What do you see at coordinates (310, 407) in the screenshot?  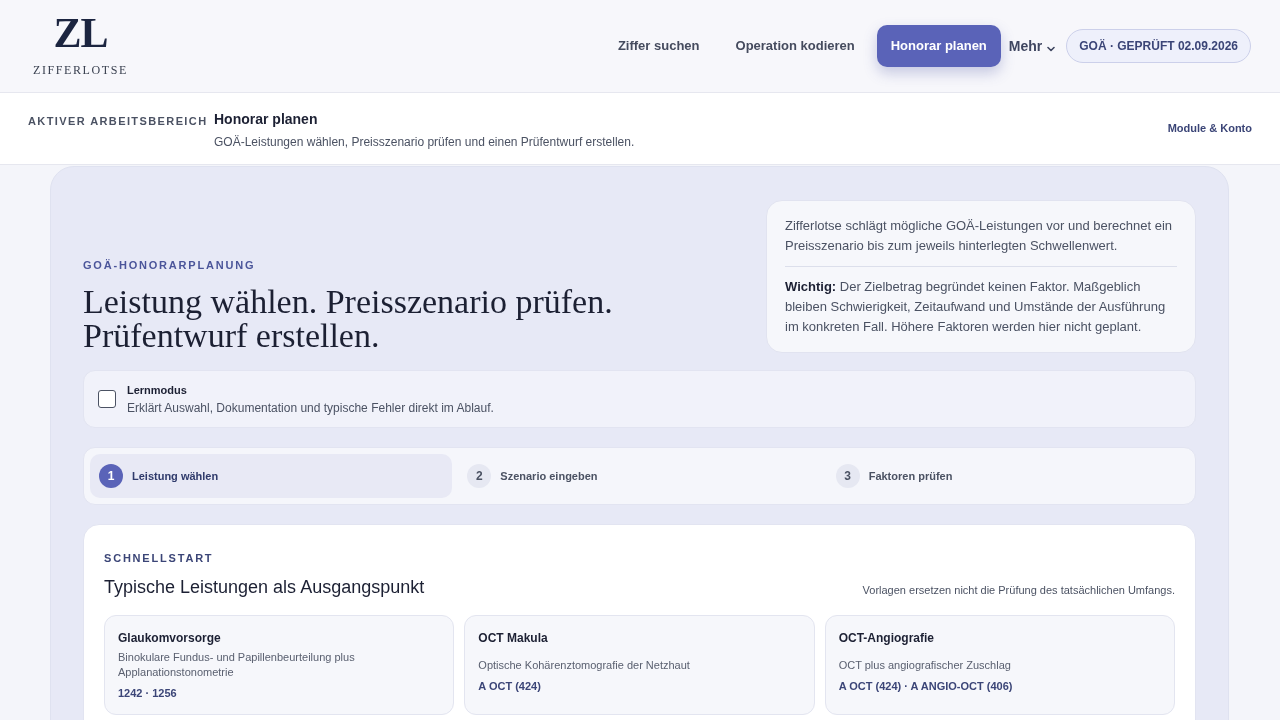 I see `learning-mode-description: Erklärt Auswahl, Dokumentation und typische Fehler direkt im Ablauf.` at bounding box center [310, 407].